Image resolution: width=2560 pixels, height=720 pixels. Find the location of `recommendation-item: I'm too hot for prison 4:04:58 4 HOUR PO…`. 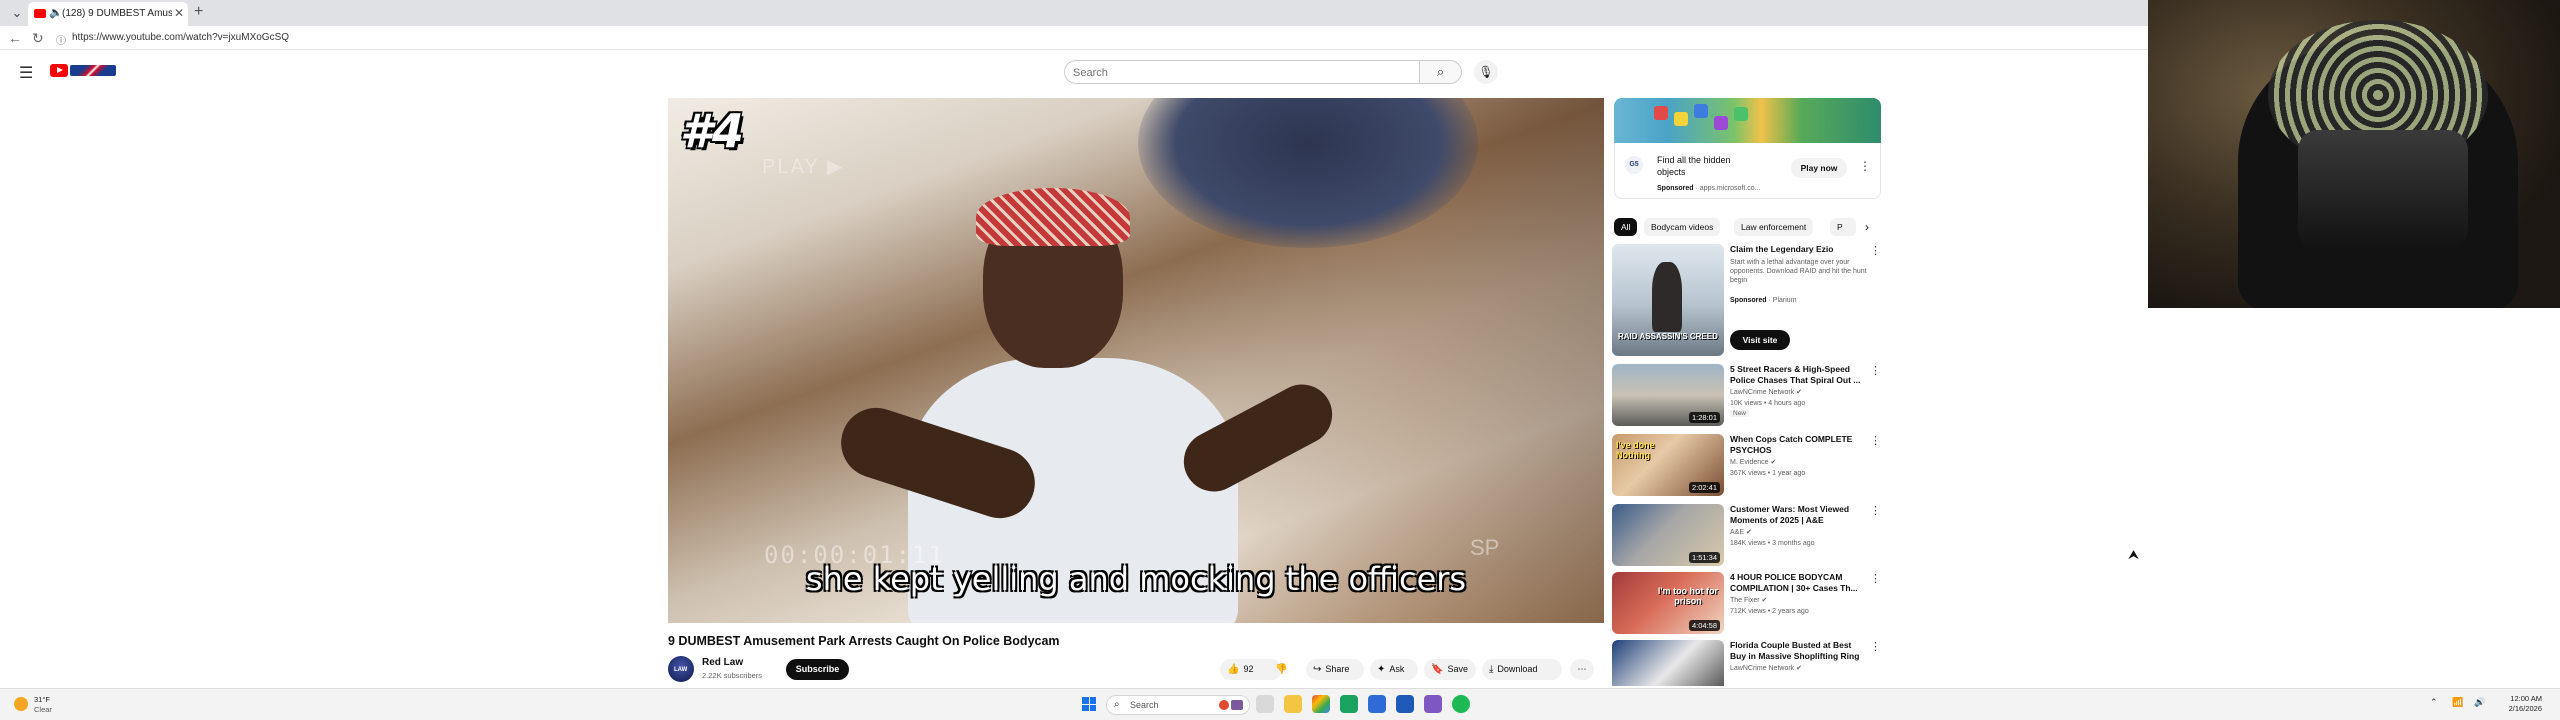

recommendation-item: I'm too hot for prison 4:04:58 4 HOUR PO… is located at coordinates (1747, 603).